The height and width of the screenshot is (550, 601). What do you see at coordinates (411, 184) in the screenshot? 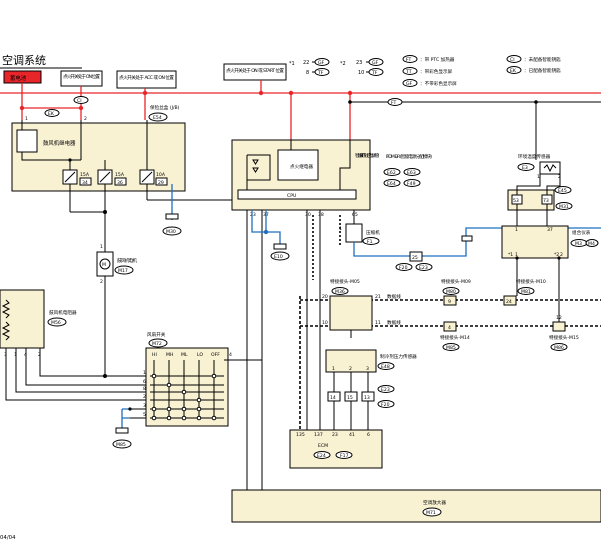
I see `svg-text: F49` at bounding box center [411, 184].